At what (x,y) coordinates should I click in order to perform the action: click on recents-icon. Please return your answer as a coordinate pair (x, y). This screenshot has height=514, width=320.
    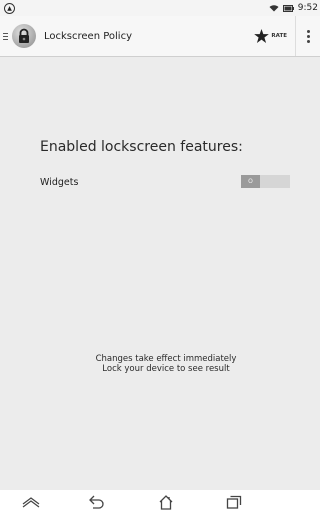
    Looking at the image, I should click on (234, 502).